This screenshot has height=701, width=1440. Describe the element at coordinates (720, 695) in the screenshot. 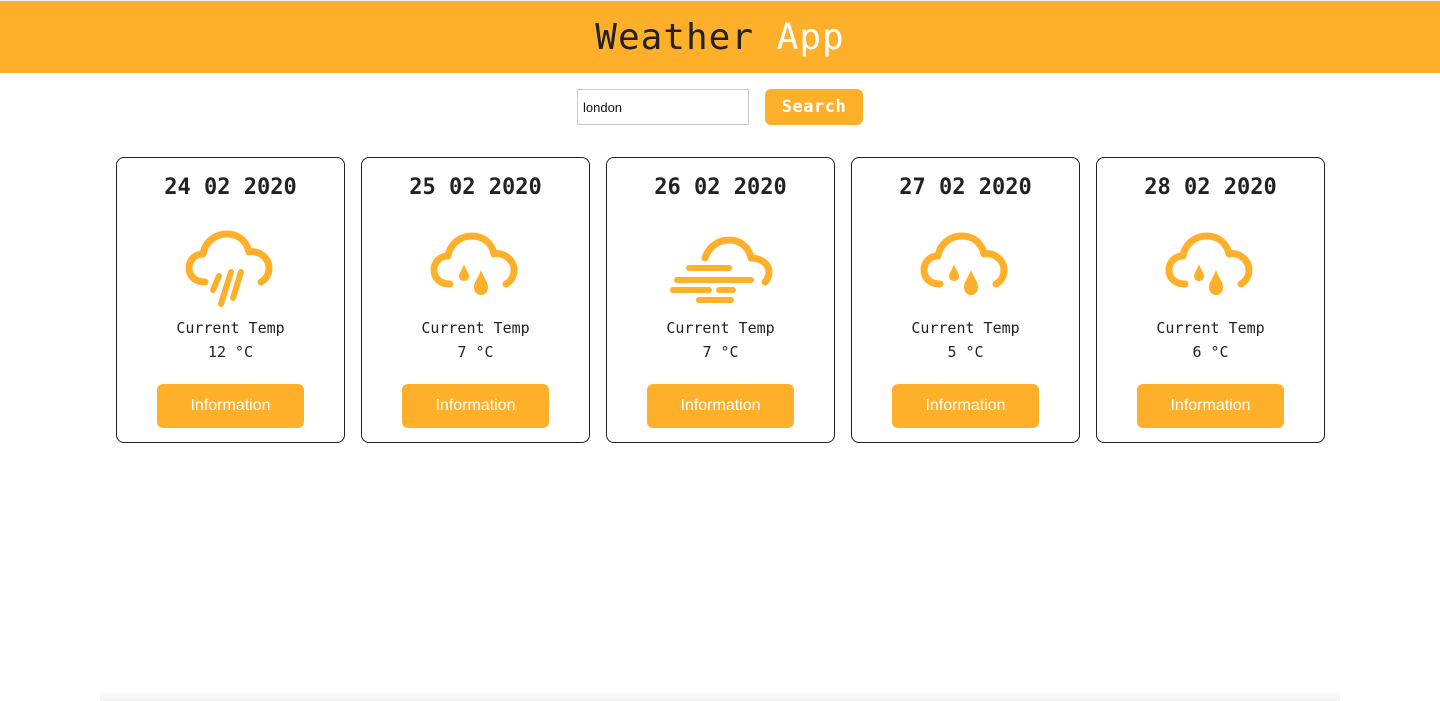

I see `footer-shadow` at that location.